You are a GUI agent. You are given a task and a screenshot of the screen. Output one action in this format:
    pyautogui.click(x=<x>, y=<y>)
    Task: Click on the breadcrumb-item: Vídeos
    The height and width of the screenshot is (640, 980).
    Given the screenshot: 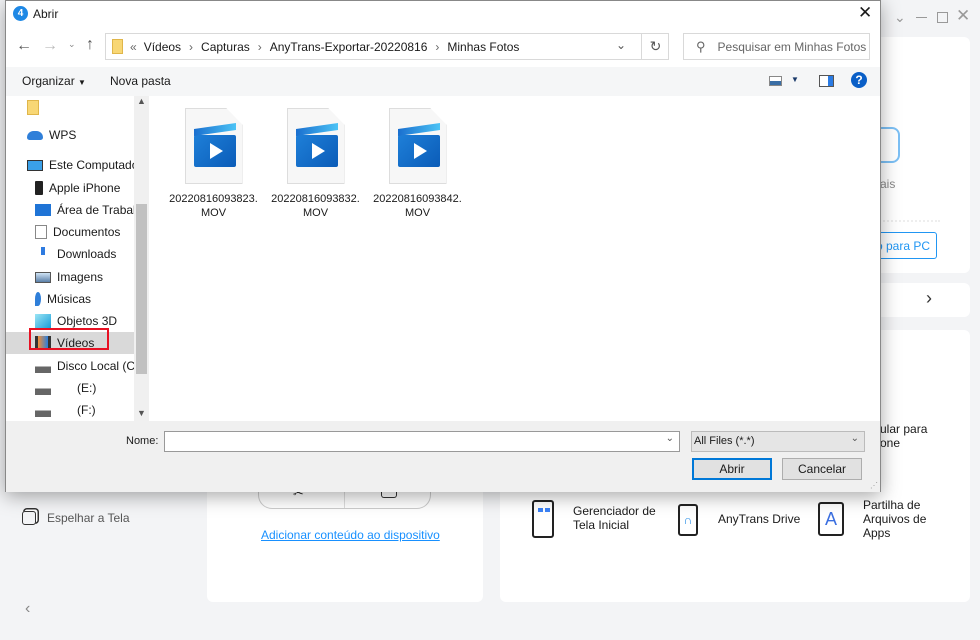 What is the action you would take?
    pyautogui.click(x=162, y=47)
    